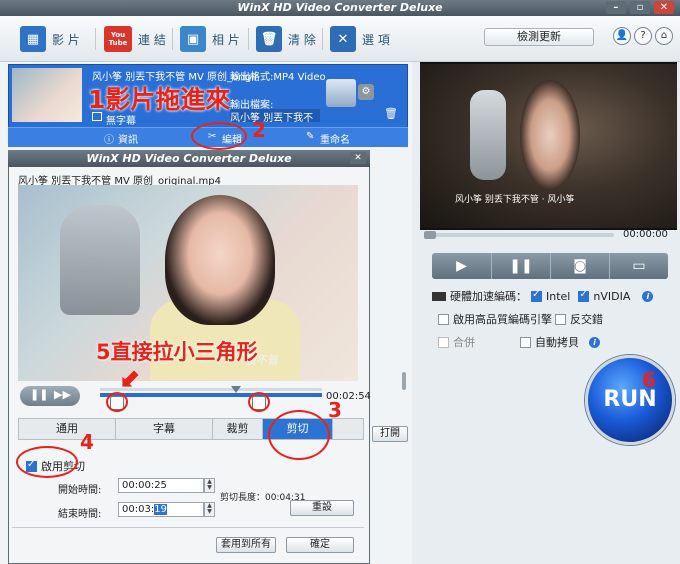 Image resolution: width=680 pixels, height=564 pixels. Describe the element at coordinates (335, 138) in the screenshot. I see `rename-button: 重命名` at that location.